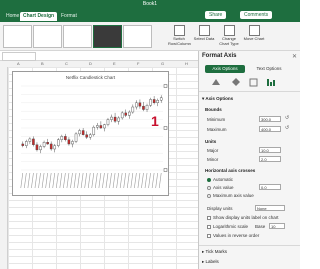  Describe the element at coordinates (19, 56) in the screenshot. I see `name-box` at that location.